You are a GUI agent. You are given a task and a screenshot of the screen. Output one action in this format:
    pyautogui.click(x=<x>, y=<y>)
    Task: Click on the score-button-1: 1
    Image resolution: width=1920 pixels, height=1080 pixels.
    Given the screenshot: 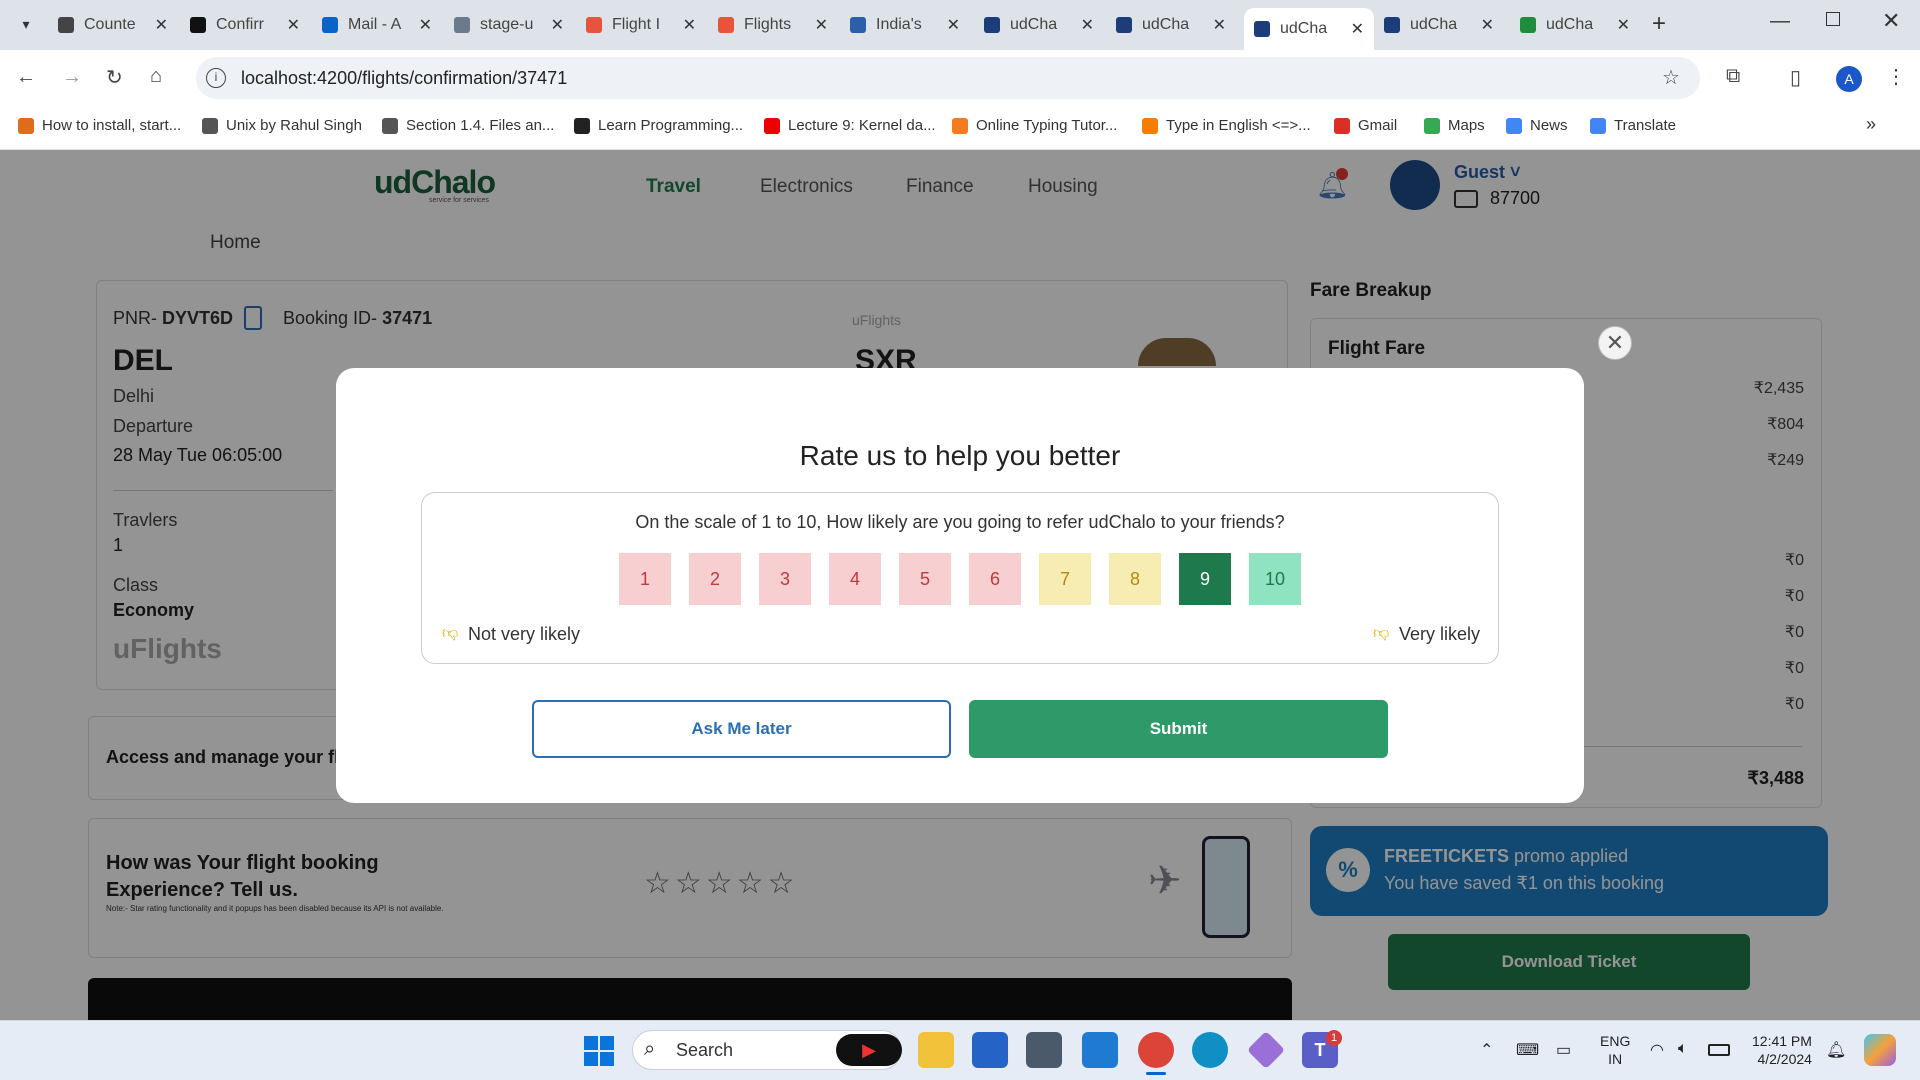 What is the action you would take?
    pyautogui.click(x=645, y=579)
    